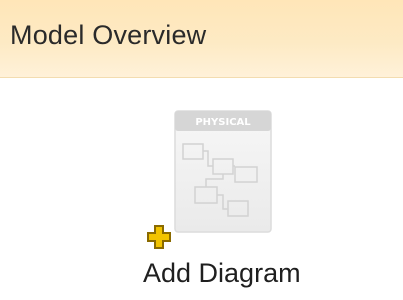 The height and width of the screenshot is (300, 403). Describe the element at coordinates (223, 171) in the screenshot. I see `physical-diagram-icon: PHYSICAL` at that location.